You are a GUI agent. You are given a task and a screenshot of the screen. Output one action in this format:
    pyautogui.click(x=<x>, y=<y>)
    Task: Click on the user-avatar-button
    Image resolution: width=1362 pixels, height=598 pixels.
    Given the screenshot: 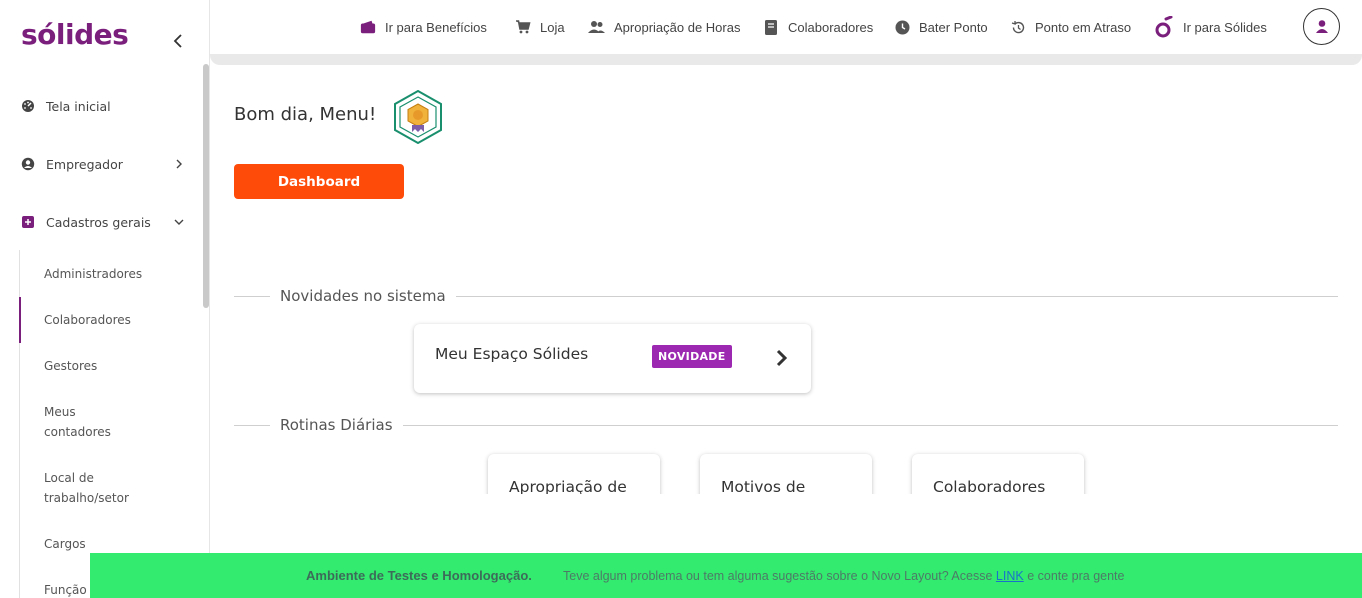 What is the action you would take?
    pyautogui.click(x=1321, y=26)
    